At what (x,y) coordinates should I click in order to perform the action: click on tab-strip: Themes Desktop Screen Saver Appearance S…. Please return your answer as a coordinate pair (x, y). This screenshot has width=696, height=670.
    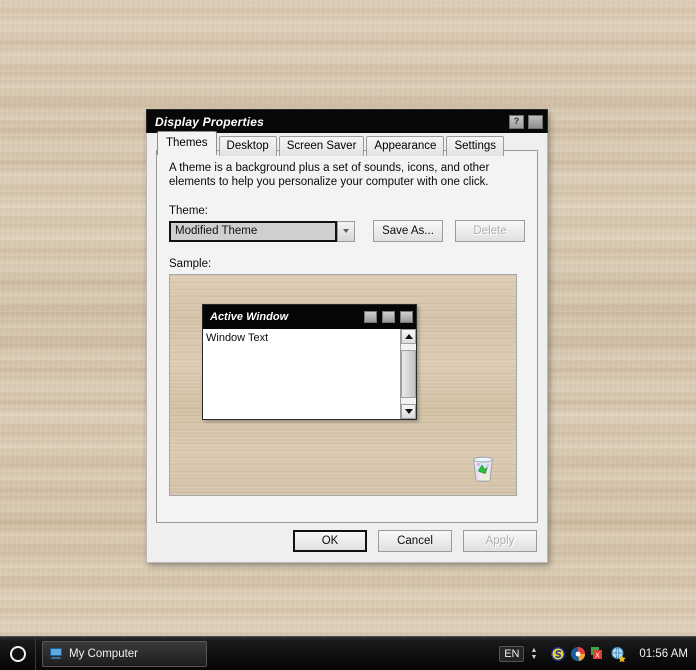
    Looking at the image, I should click on (347, 143).